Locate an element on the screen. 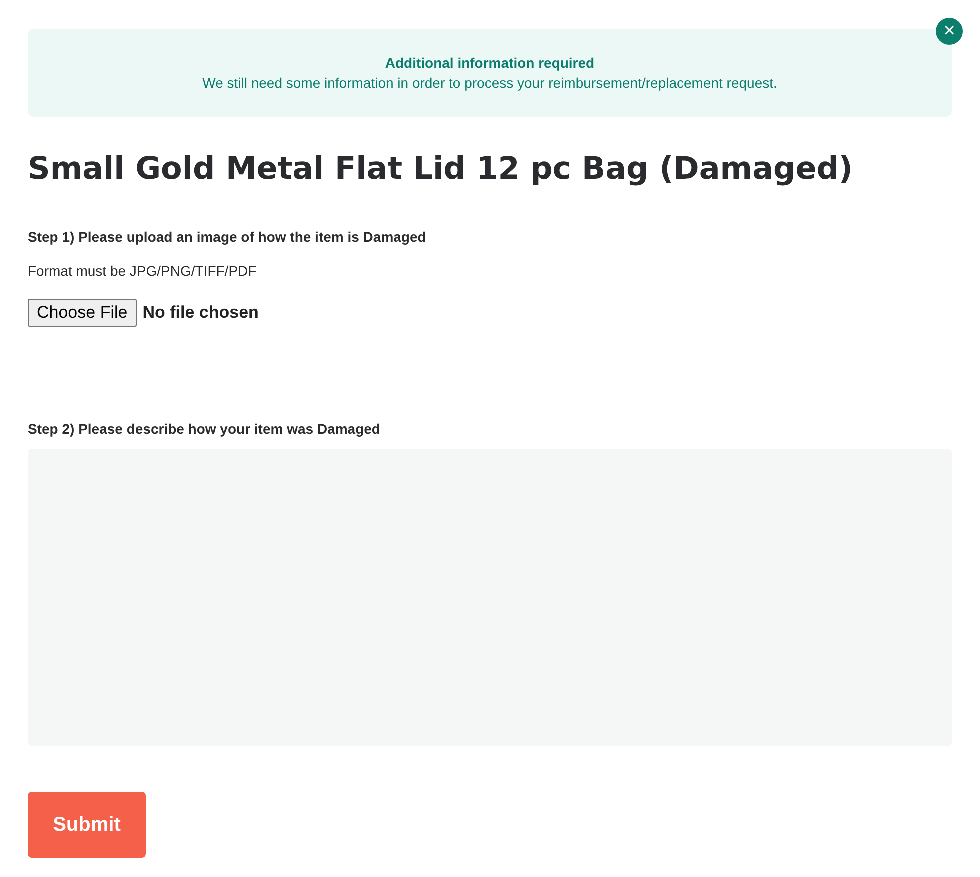  choose-file-button: Choose File is located at coordinates (82, 313).